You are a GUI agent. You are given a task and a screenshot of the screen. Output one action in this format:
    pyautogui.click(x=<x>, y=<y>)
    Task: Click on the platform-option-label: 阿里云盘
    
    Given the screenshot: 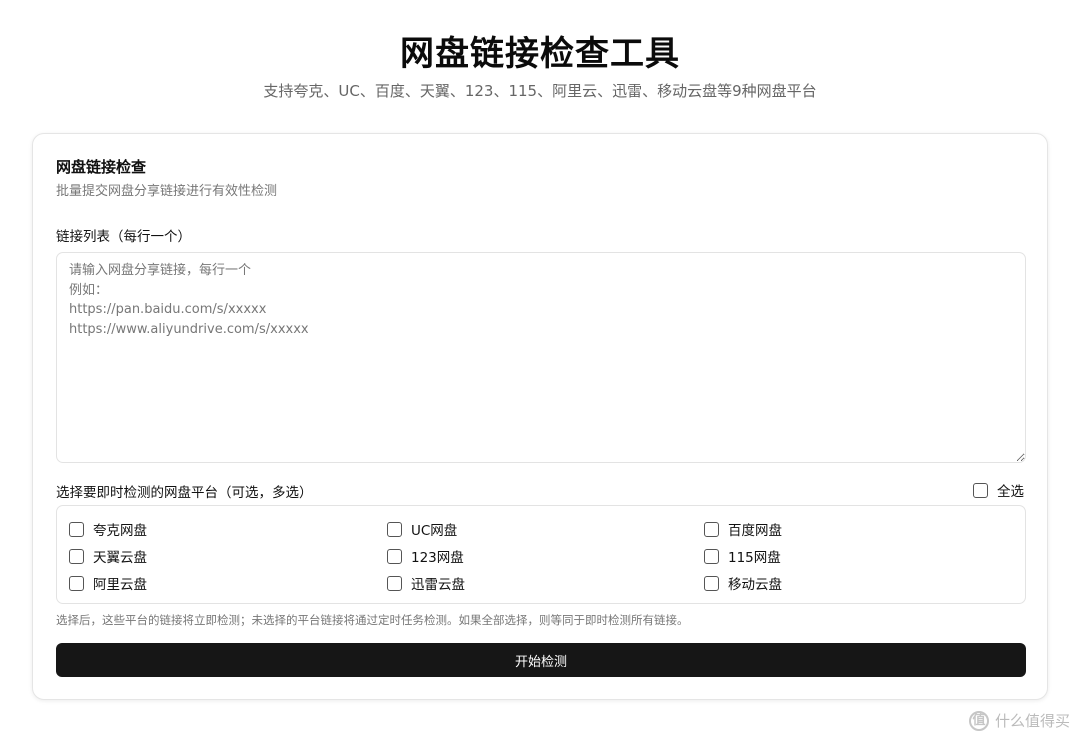 What is the action you would take?
    pyautogui.click(x=120, y=585)
    